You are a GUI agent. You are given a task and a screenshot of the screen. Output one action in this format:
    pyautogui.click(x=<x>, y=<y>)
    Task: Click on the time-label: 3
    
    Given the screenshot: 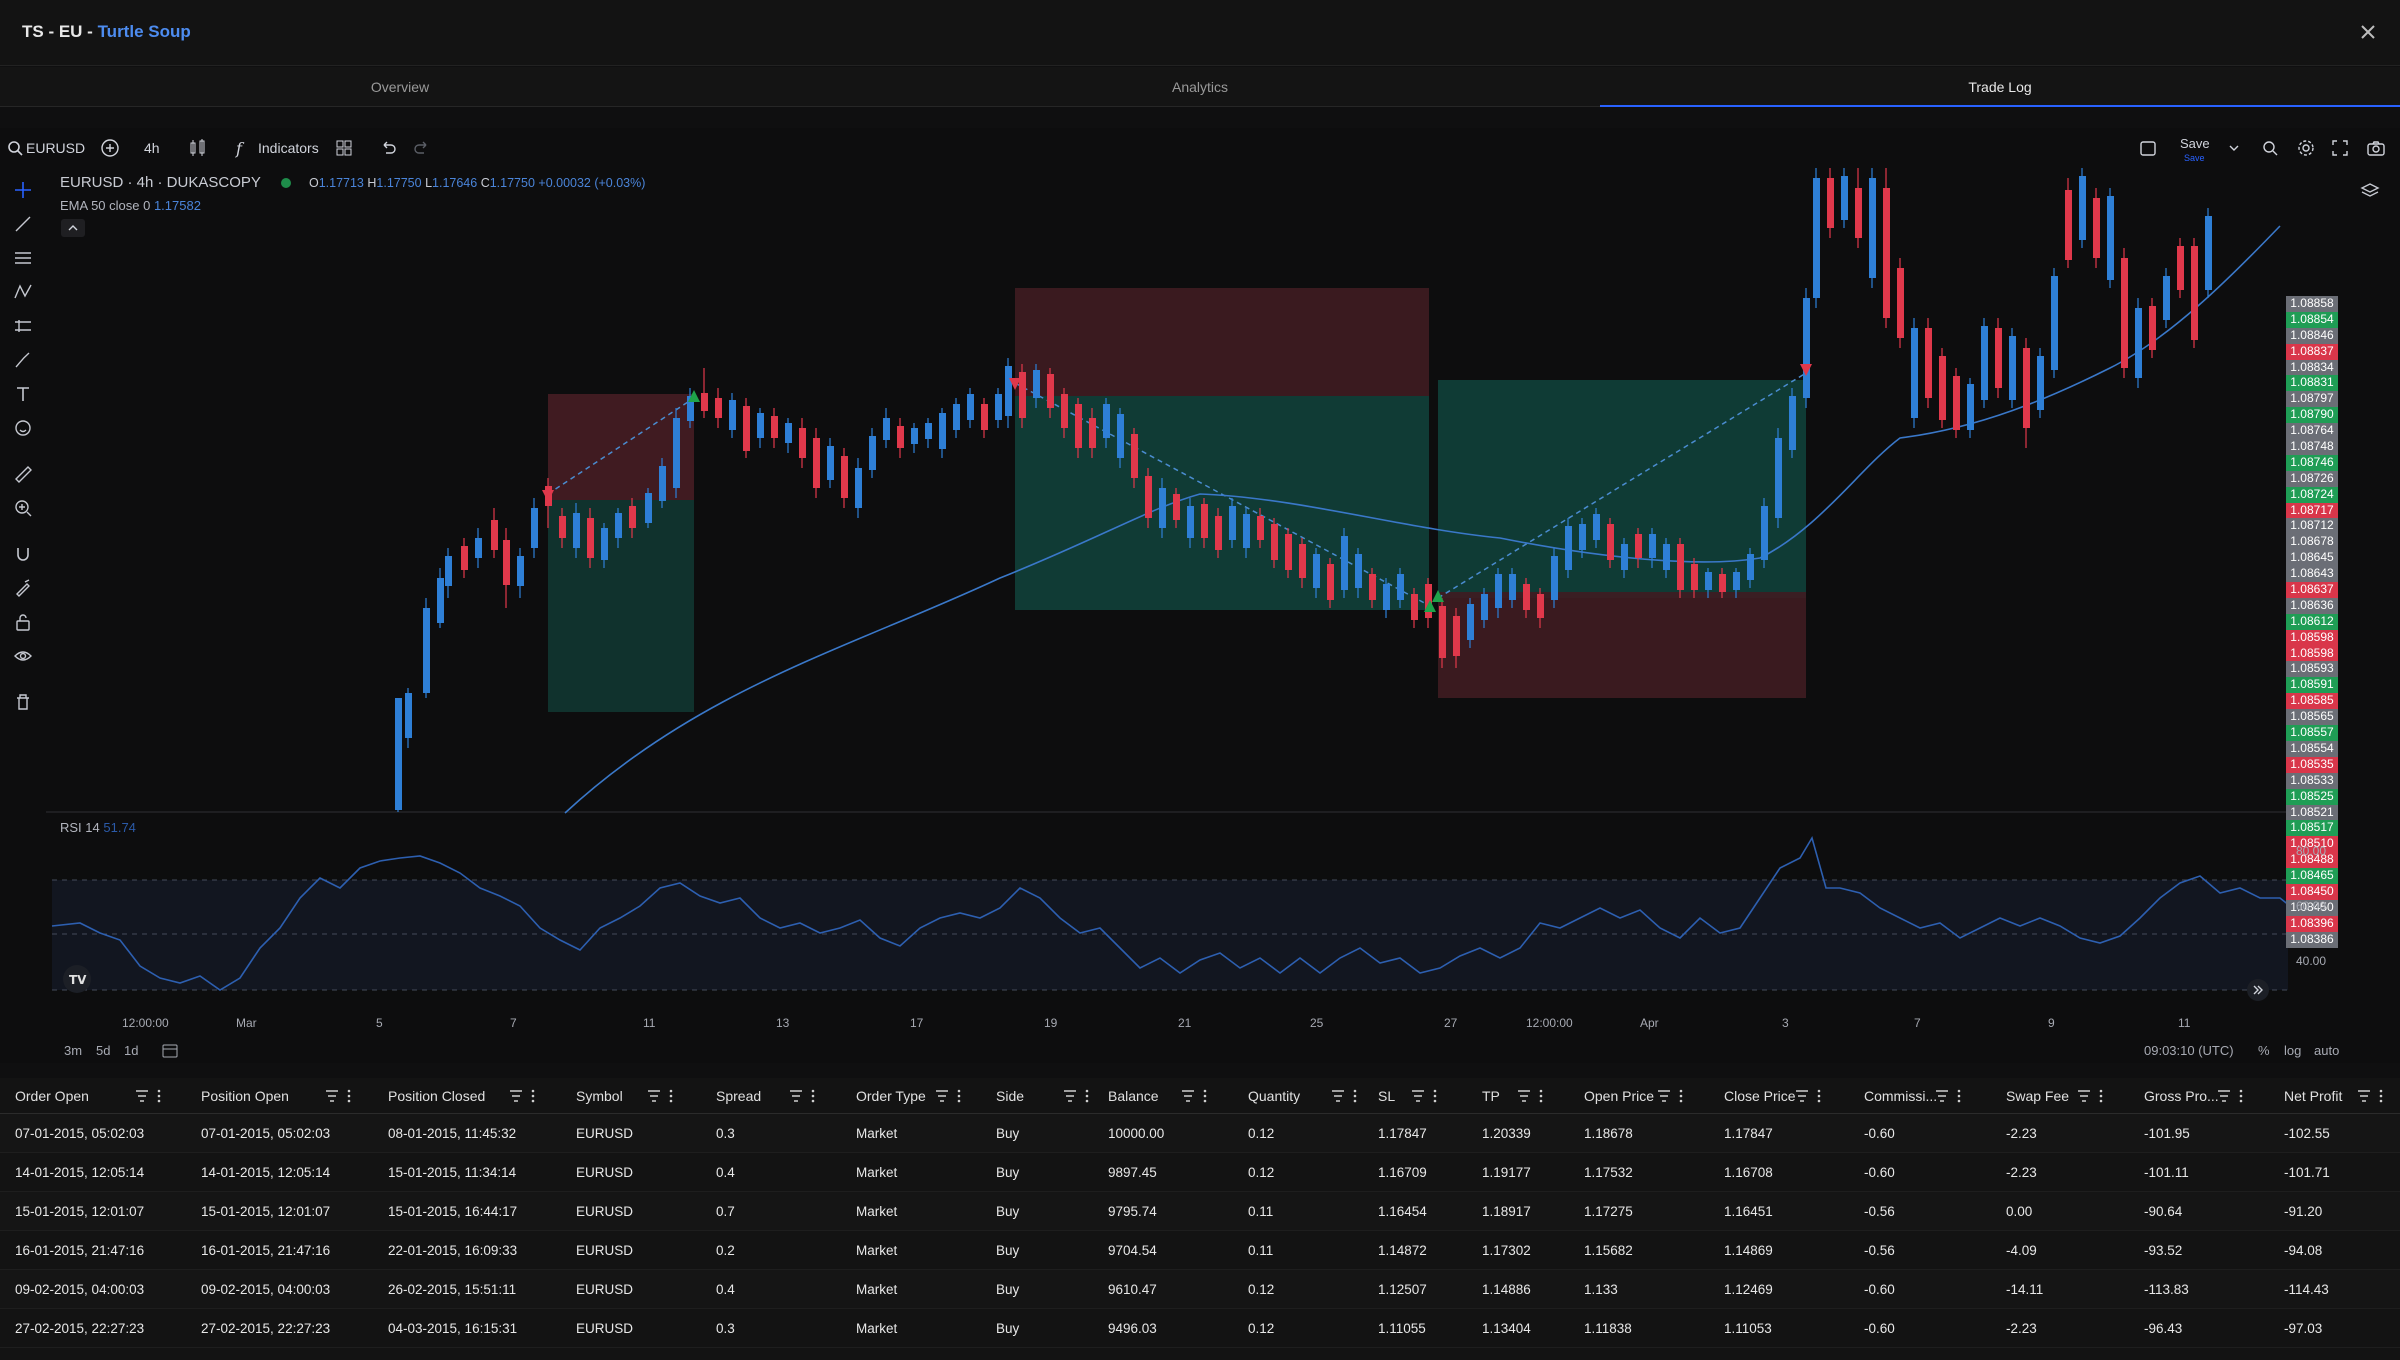 What is the action you would take?
    pyautogui.click(x=1785, y=1023)
    